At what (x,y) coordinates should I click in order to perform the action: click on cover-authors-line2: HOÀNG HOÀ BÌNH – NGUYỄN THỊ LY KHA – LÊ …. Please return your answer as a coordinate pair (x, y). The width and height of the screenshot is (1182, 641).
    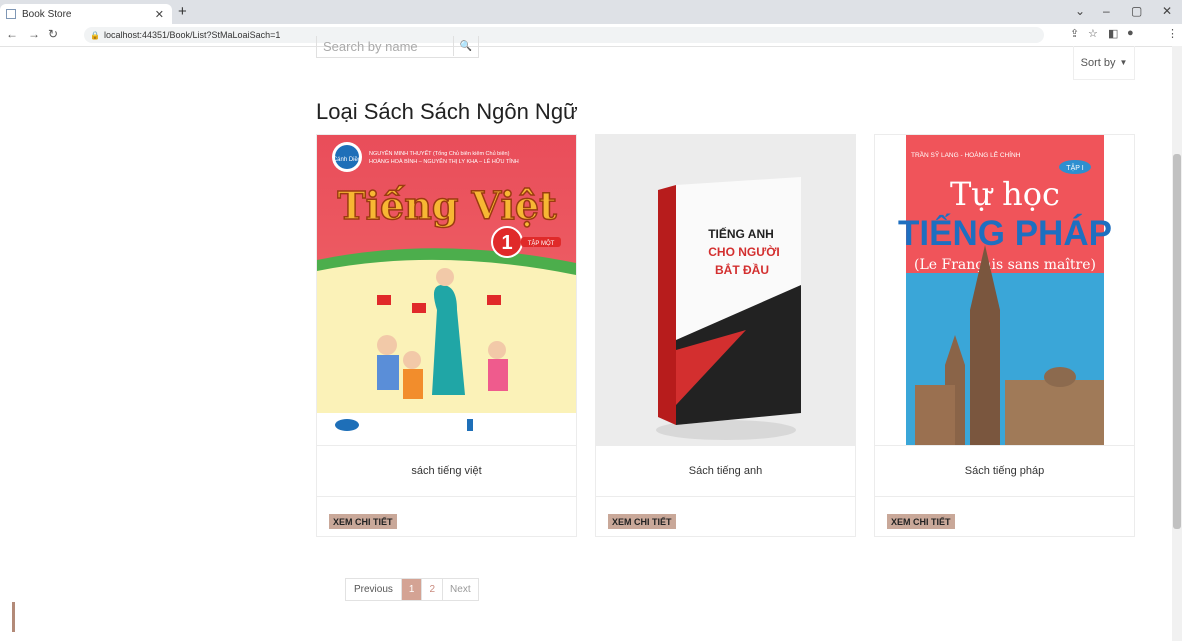
    Looking at the image, I should click on (444, 161).